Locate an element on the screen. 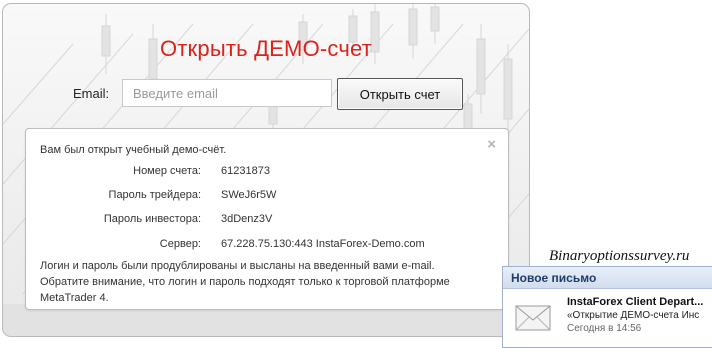  email-label: Email: is located at coordinates (91, 93).